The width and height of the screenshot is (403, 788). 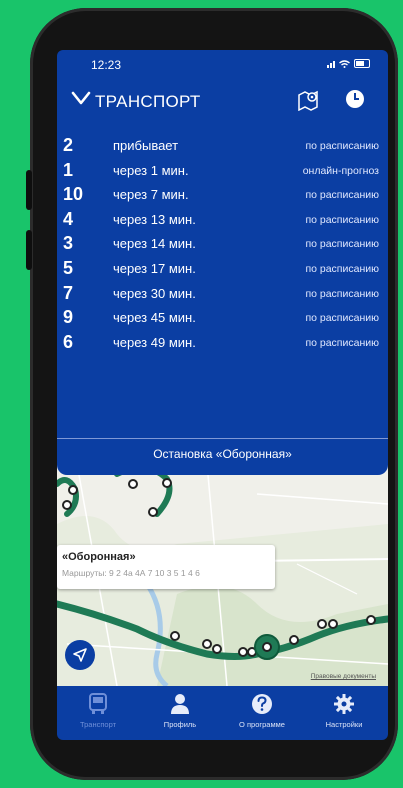 What do you see at coordinates (154, 244) in the screenshot?
I see `arrival-time: через 14 мин.` at bounding box center [154, 244].